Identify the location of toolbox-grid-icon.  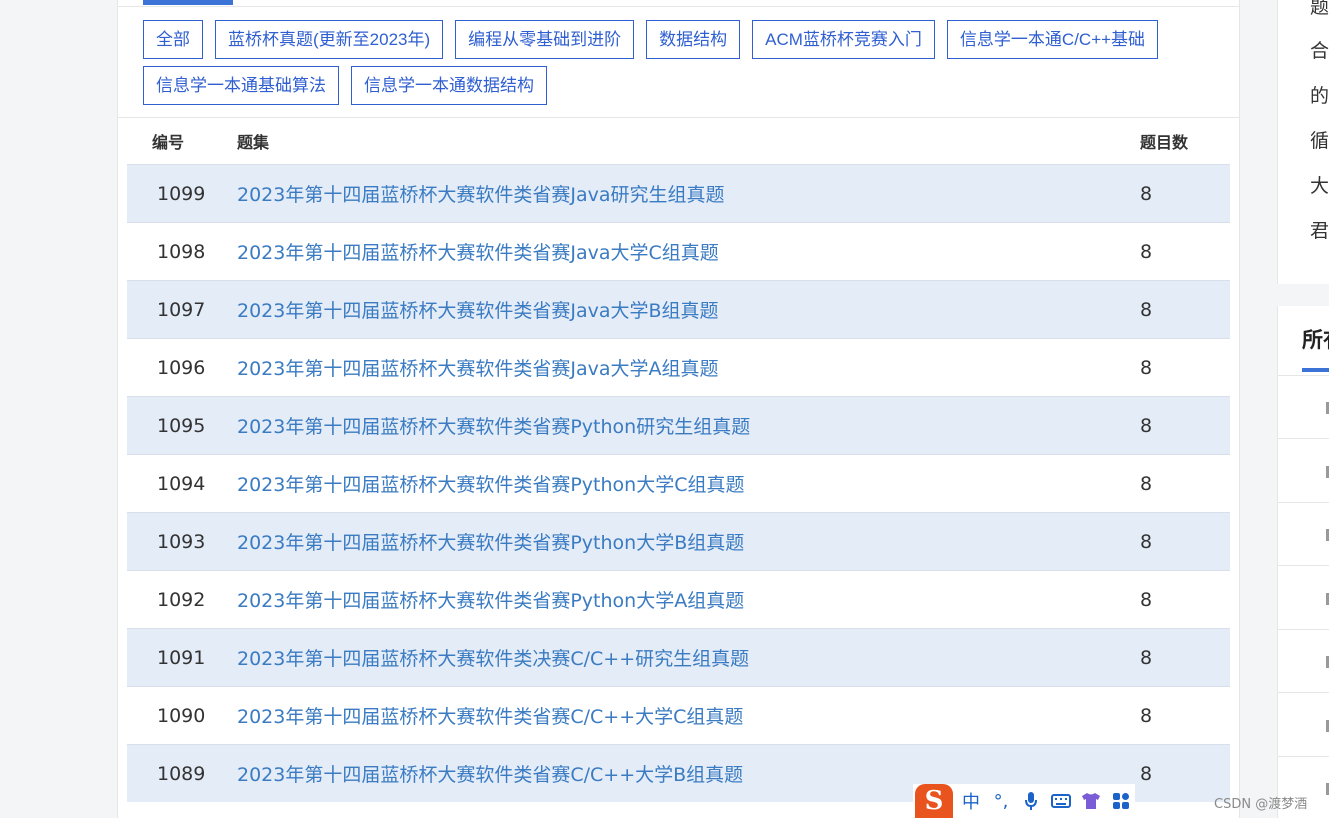
(1121, 801).